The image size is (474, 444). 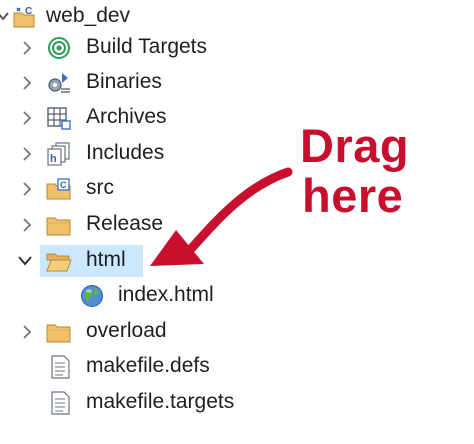 What do you see at coordinates (100, 187) in the screenshot?
I see `tree-item-label: src` at bounding box center [100, 187].